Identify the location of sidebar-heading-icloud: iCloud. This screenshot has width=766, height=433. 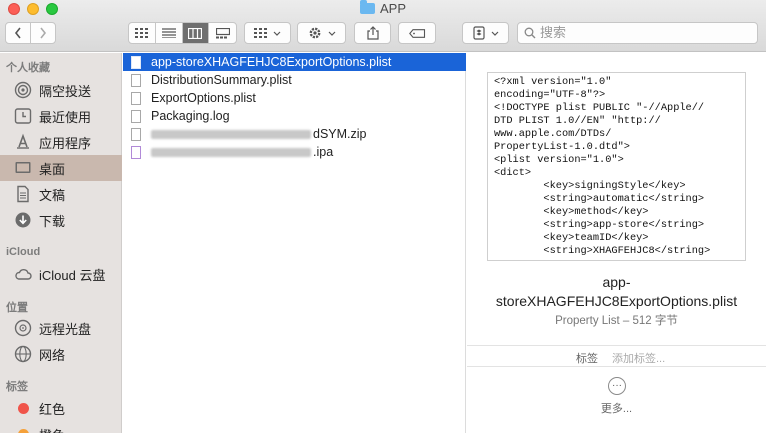
(23, 252).